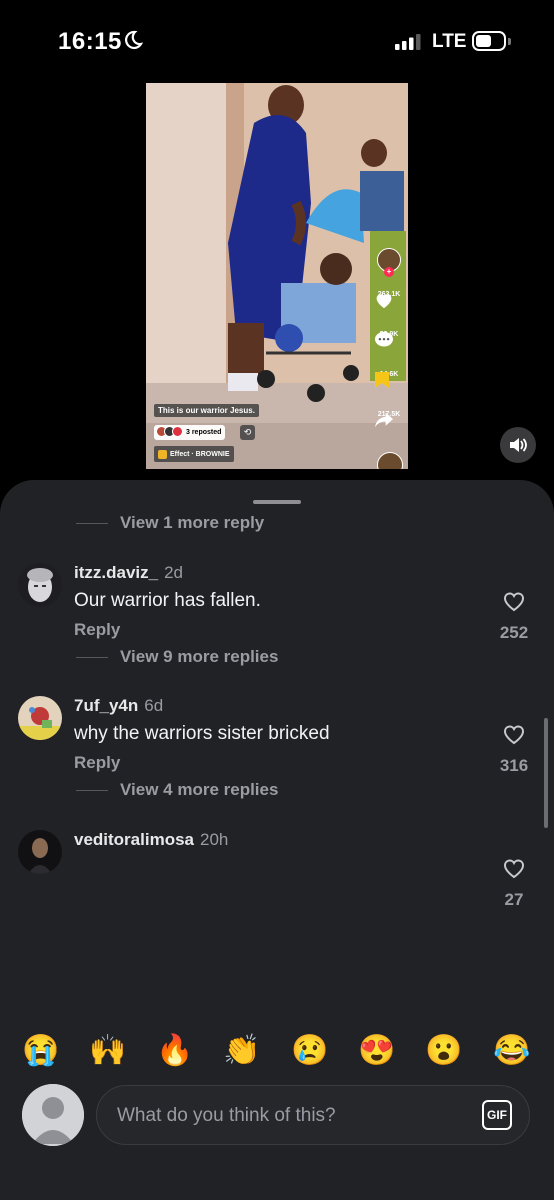 Image resolution: width=554 pixels, height=1200 pixels. What do you see at coordinates (154, 705) in the screenshot?
I see `comment-time: 6d` at bounding box center [154, 705].